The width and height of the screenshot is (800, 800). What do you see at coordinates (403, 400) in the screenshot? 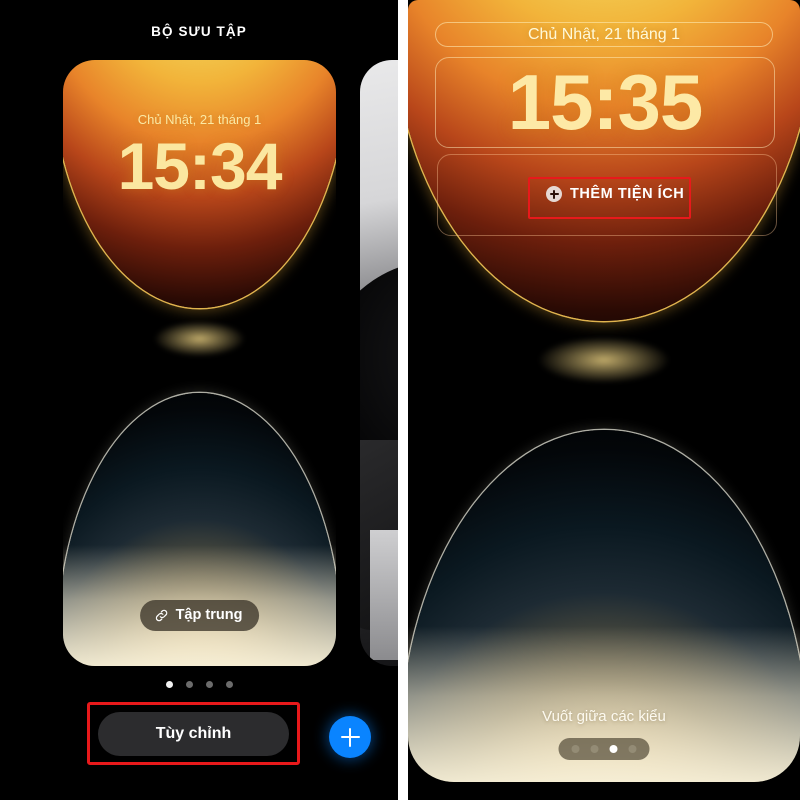
I see `panel-divider` at bounding box center [403, 400].